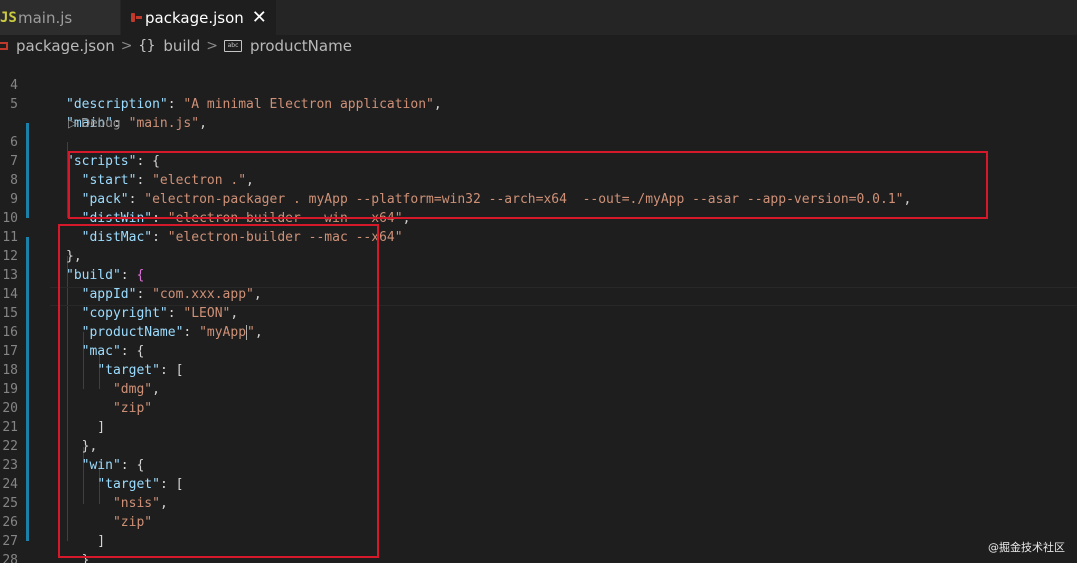  What do you see at coordinates (538, 293) in the screenshot?
I see `code-line: 14 "copyright": "LEON",` at bounding box center [538, 293].